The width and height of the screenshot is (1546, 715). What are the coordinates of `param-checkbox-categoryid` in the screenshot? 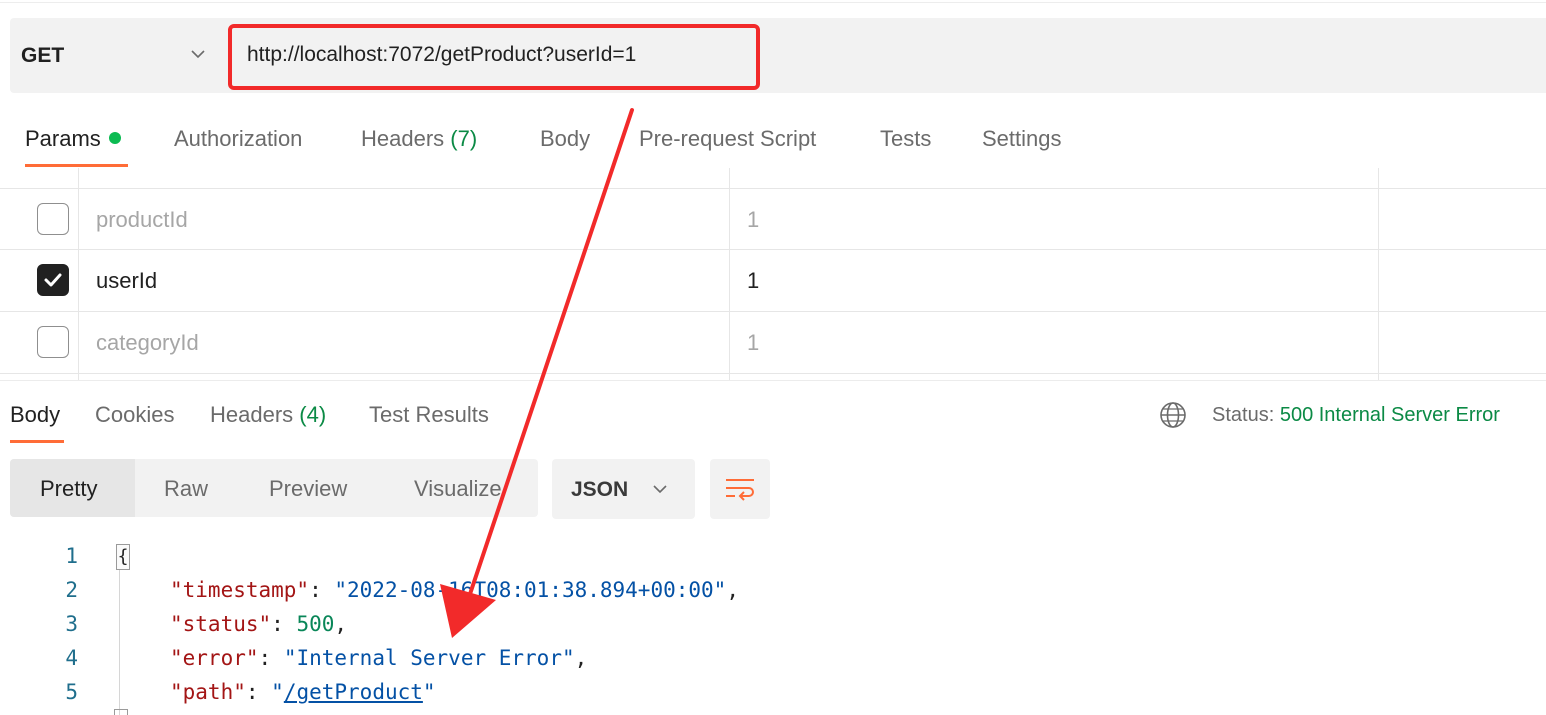 It's located at (53, 342).